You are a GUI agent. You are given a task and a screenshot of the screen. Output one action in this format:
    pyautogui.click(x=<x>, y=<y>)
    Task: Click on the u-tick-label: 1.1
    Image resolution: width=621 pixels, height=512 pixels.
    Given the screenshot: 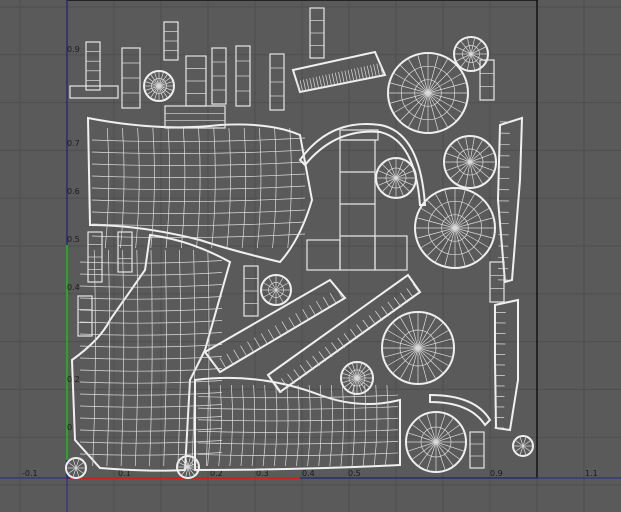 What is the action you would take?
    pyautogui.click(x=591, y=473)
    